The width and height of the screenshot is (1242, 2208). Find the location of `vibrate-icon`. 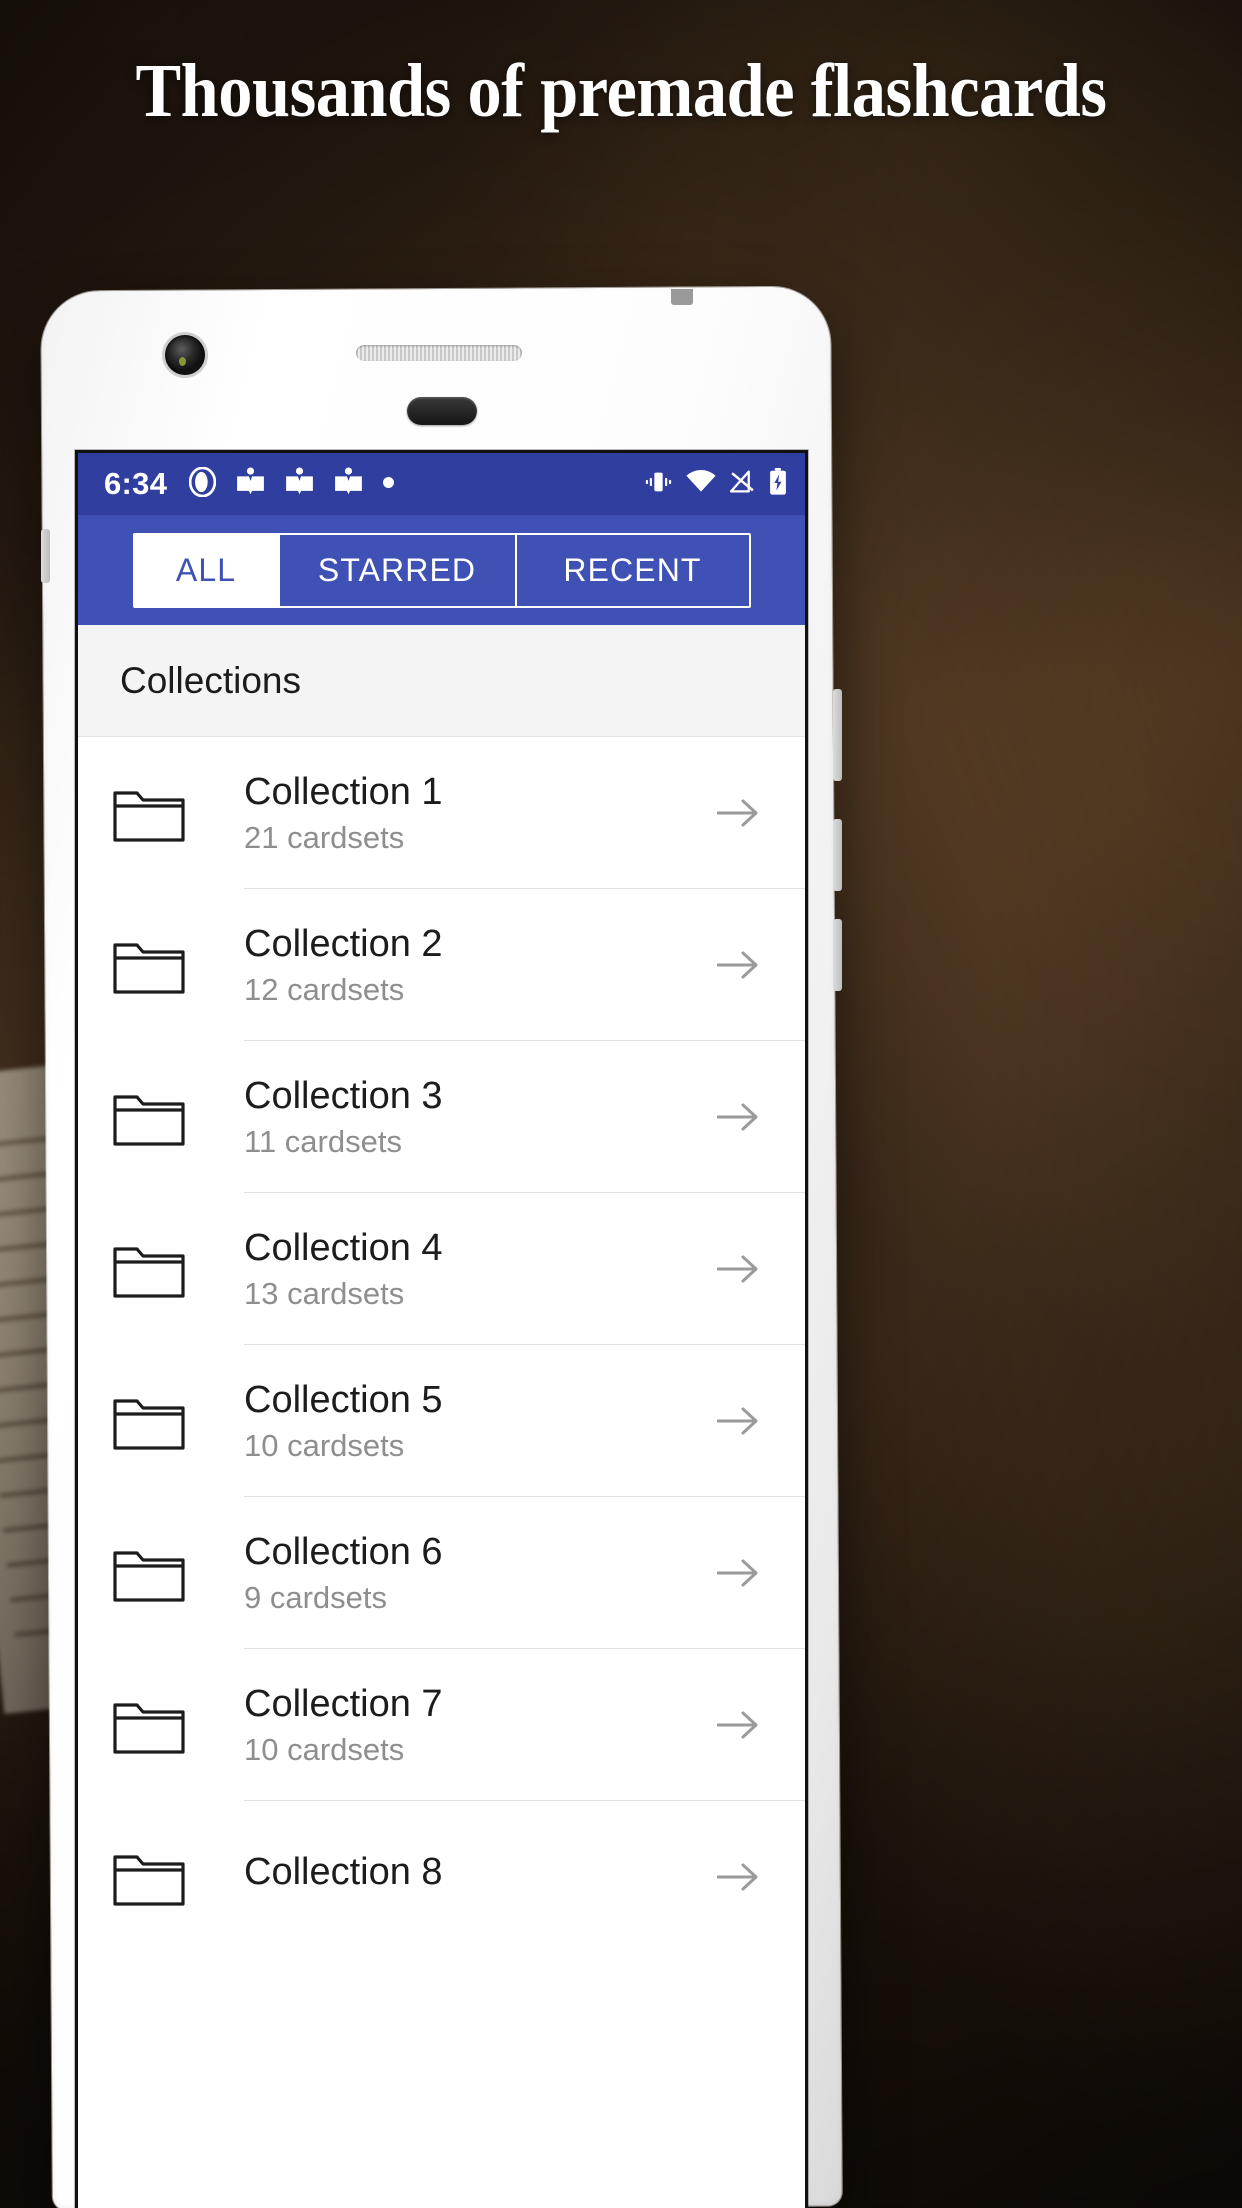

vibrate-icon is located at coordinates (658, 484).